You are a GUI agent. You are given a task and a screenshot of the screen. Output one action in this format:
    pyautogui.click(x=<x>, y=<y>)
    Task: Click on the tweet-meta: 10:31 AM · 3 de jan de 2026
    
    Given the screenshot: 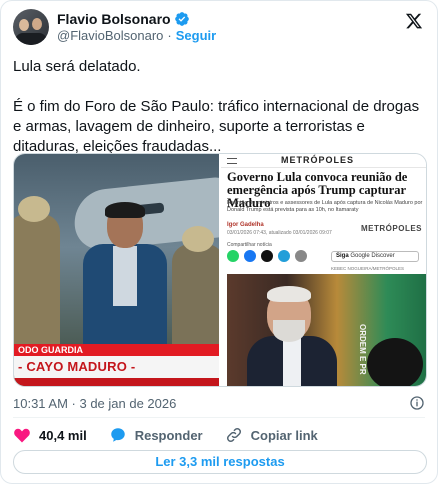 What is the action you would take?
    pyautogui.click(x=219, y=404)
    